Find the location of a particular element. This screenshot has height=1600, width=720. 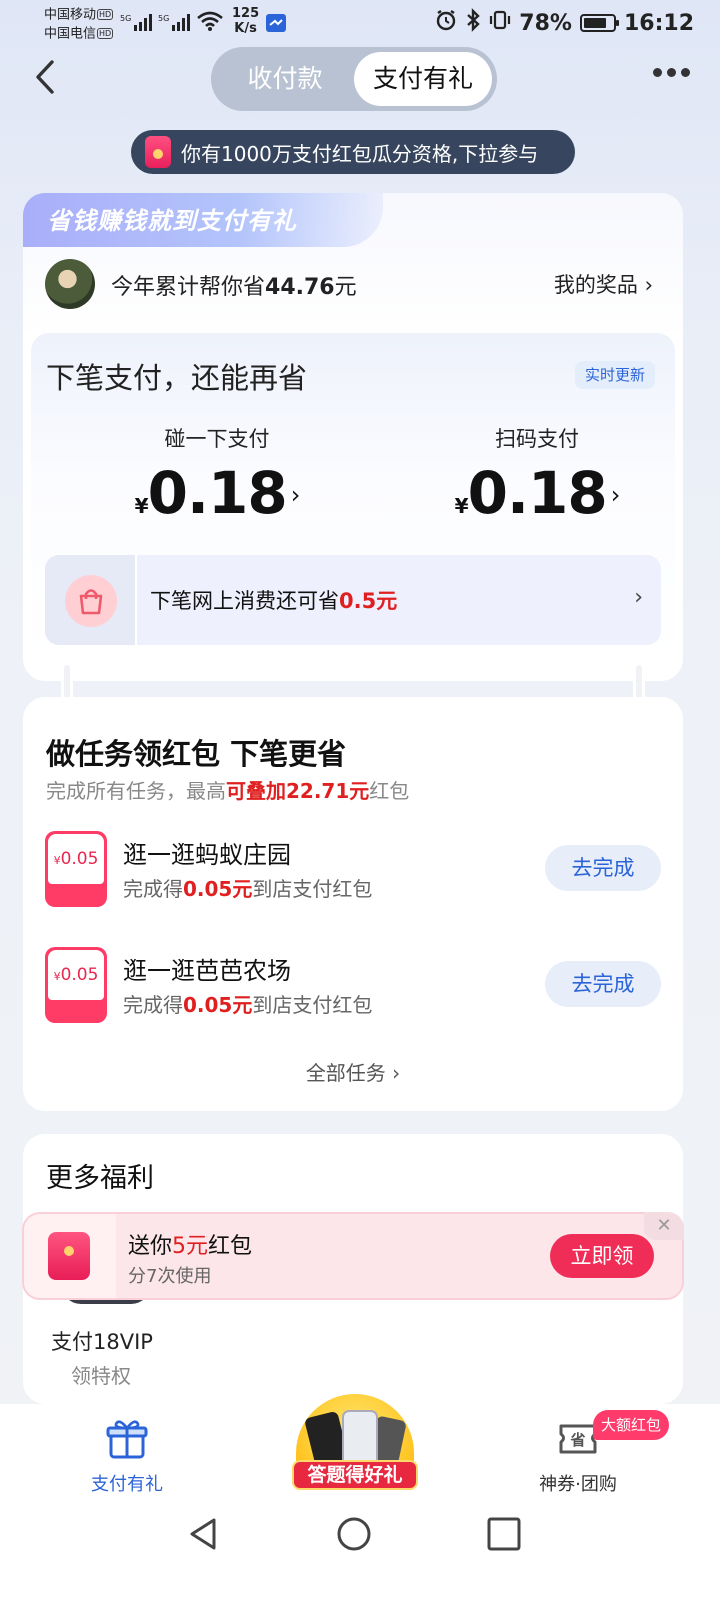

battery-percent: 78% is located at coordinates (545, 23).